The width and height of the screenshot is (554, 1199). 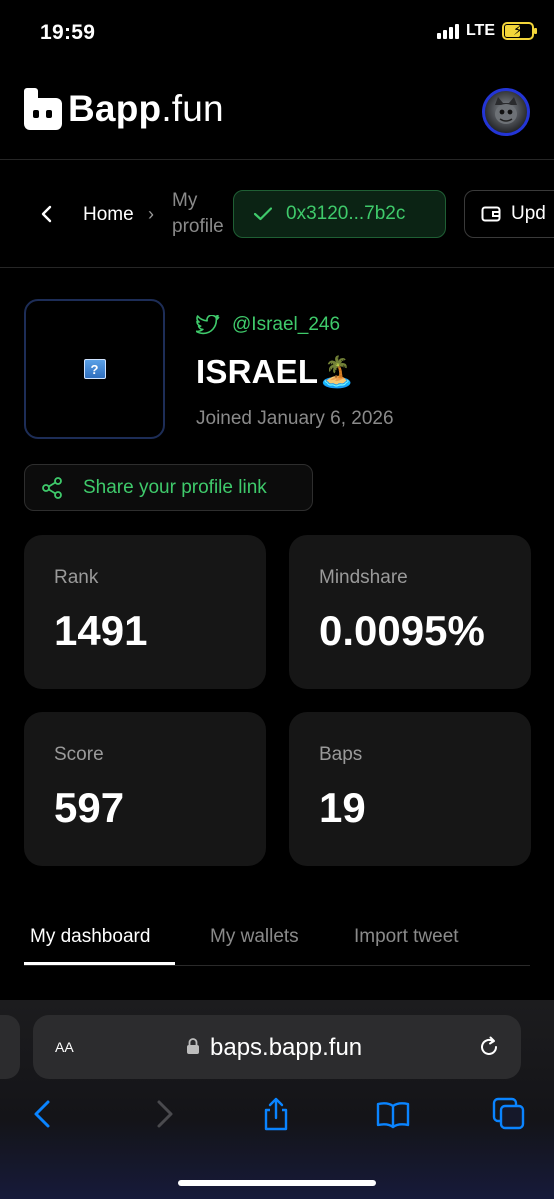 I want to click on profile-picture: ?, so click(x=94, y=369).